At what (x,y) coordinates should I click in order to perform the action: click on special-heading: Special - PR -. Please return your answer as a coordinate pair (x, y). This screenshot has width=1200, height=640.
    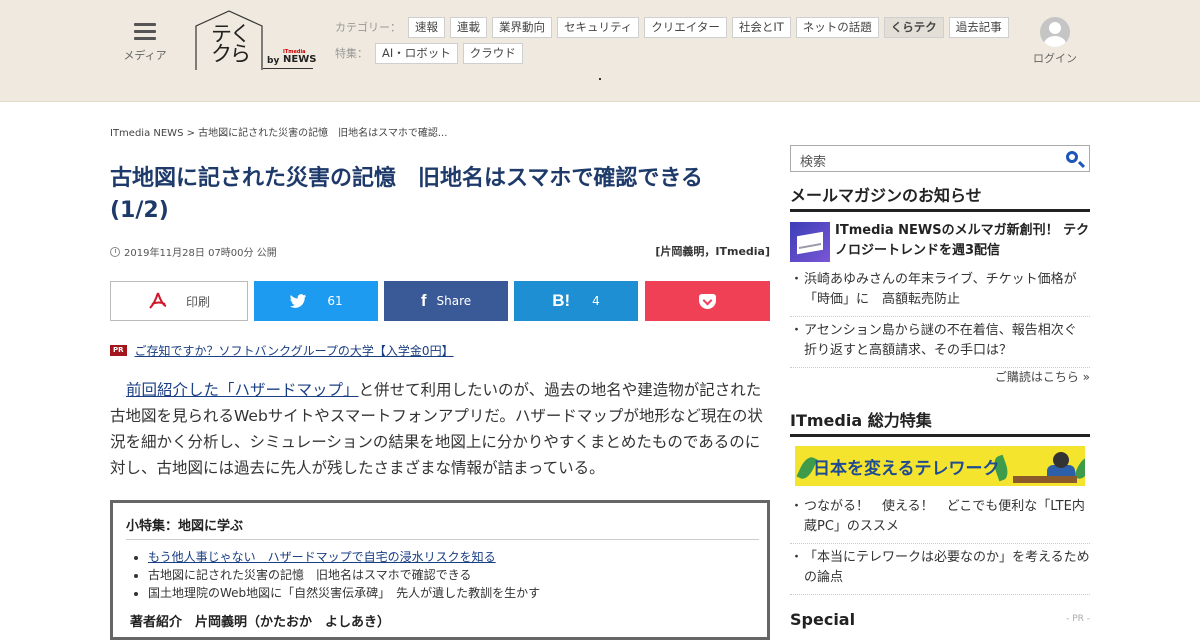
    Looking at the image, I should click on (940, 619).